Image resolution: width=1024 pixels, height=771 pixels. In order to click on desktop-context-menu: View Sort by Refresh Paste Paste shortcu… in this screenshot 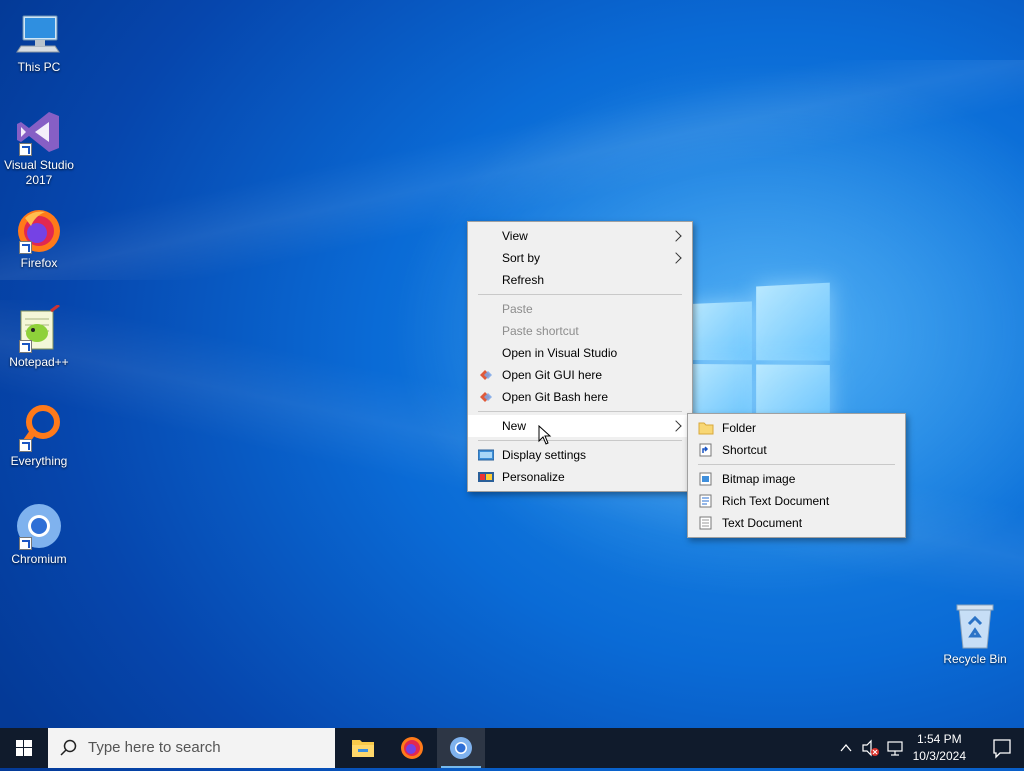, I will do `click(580, 356)`.